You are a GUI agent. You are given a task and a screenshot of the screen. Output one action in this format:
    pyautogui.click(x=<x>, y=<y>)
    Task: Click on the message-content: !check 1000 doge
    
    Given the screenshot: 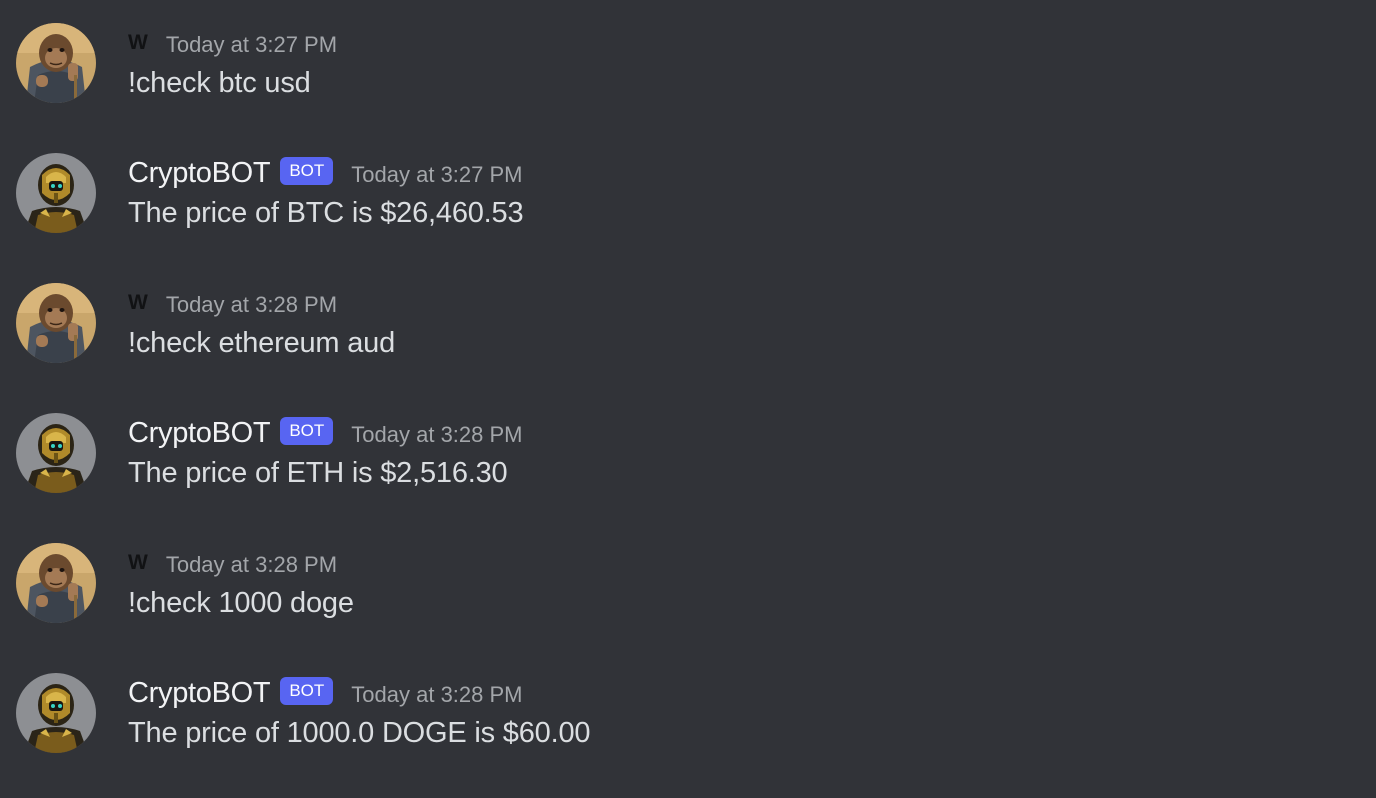 What is the action you would take?
    pyautogui.click(x=241, y=603)
    